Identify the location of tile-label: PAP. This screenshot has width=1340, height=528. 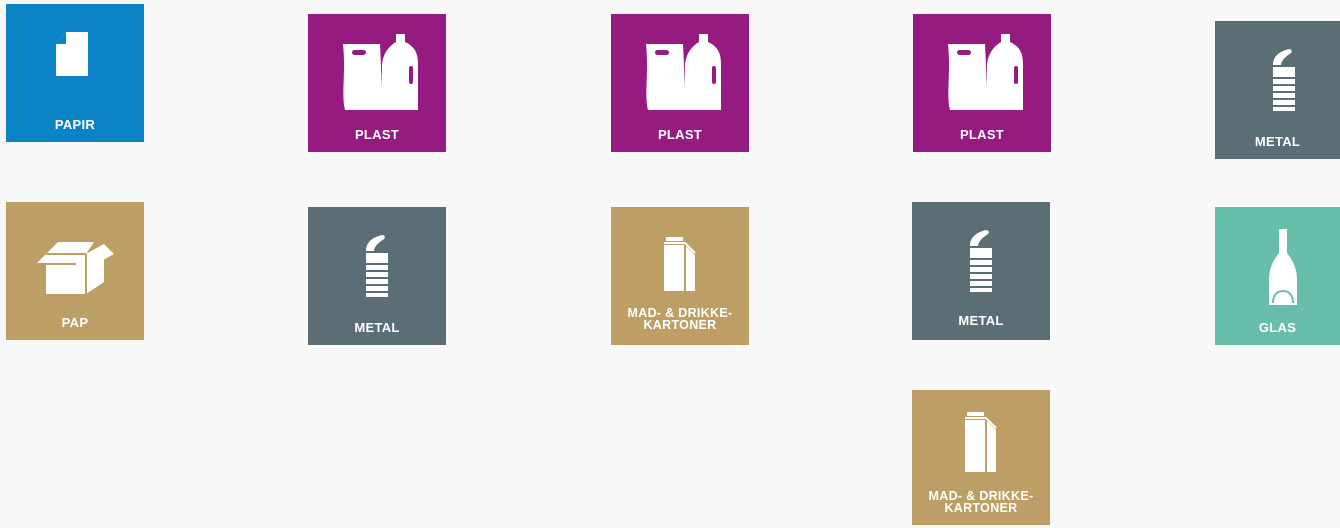
(75, 322).